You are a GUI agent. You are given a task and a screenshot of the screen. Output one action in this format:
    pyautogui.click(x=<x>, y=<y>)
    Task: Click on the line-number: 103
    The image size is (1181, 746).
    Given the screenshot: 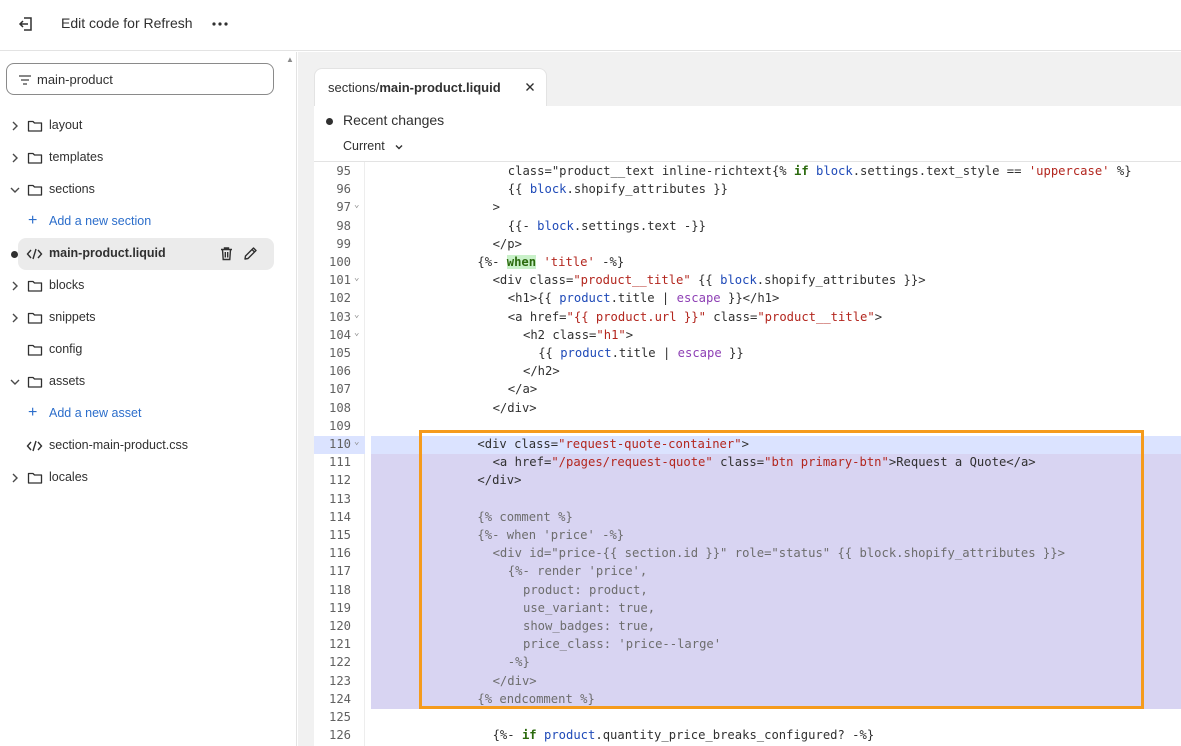 What is the action you would take?
    pyautogui.click(x=339, y=316)
    